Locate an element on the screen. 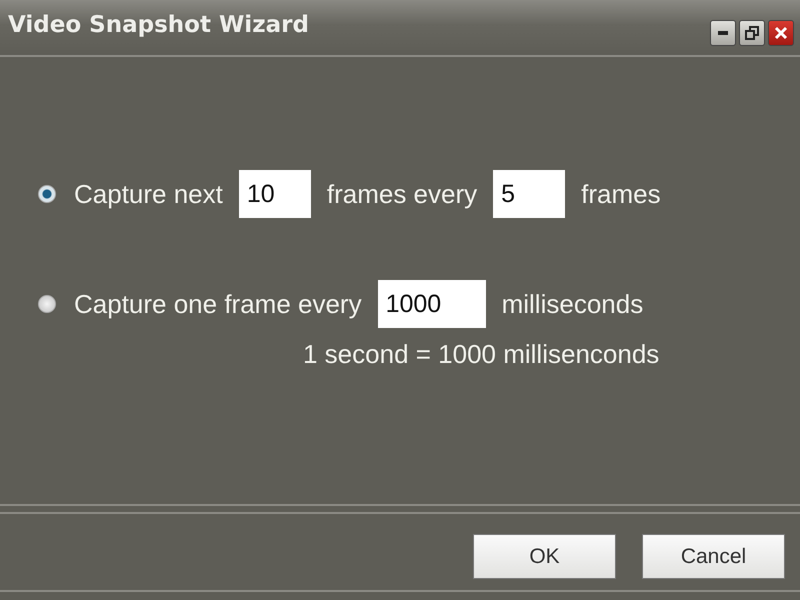  option-label: Capture one frame every is located at coordinates (218, 304).